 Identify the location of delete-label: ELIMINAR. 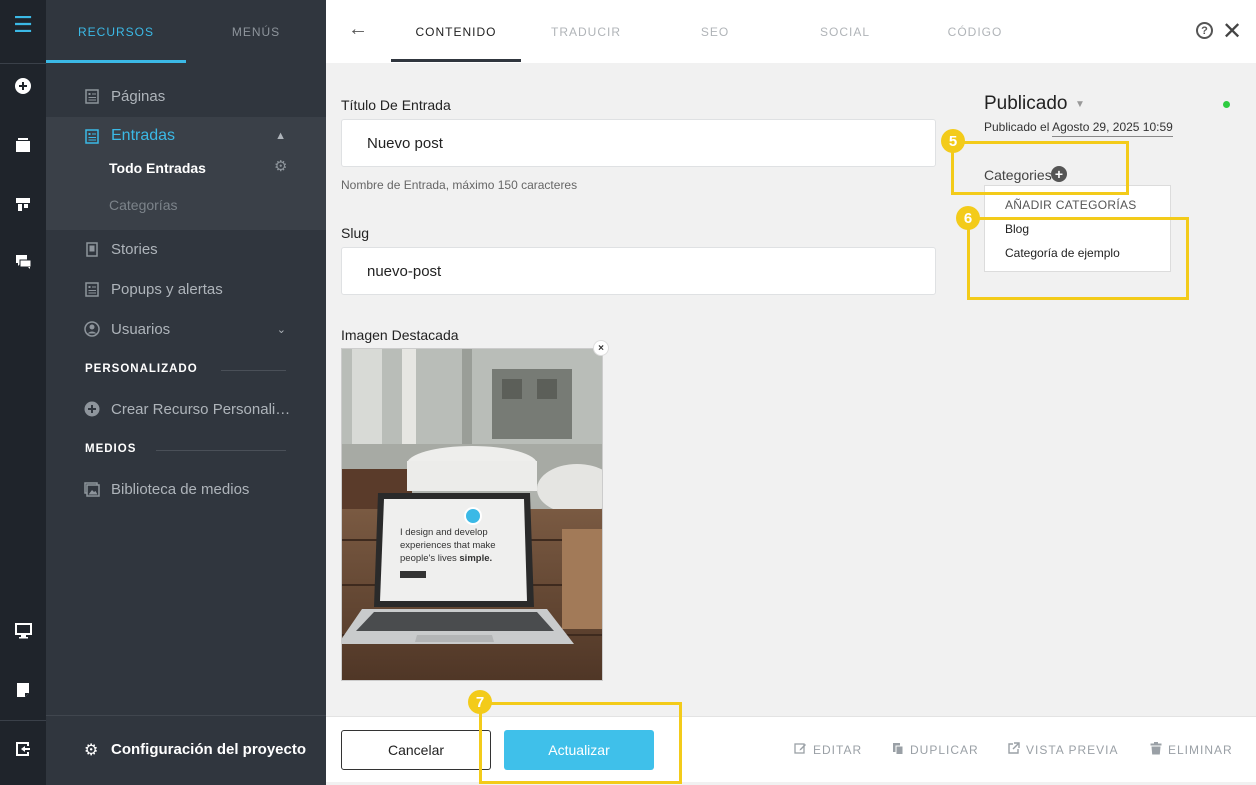
(1200, 750).